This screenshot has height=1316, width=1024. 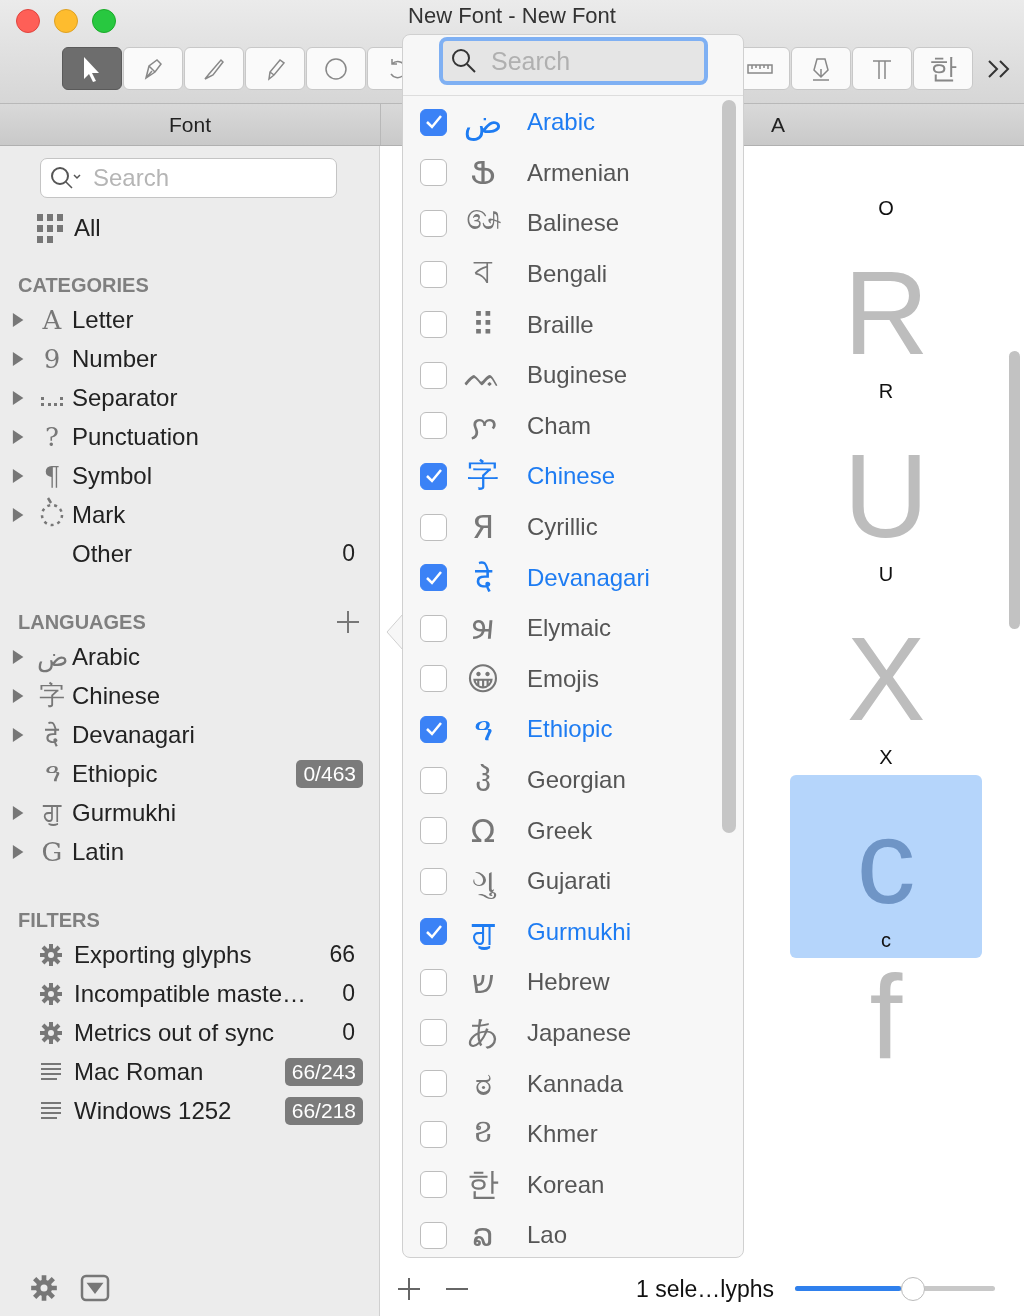 I want to click on sidebar-item: Chinese, so click(x=116, y=695).